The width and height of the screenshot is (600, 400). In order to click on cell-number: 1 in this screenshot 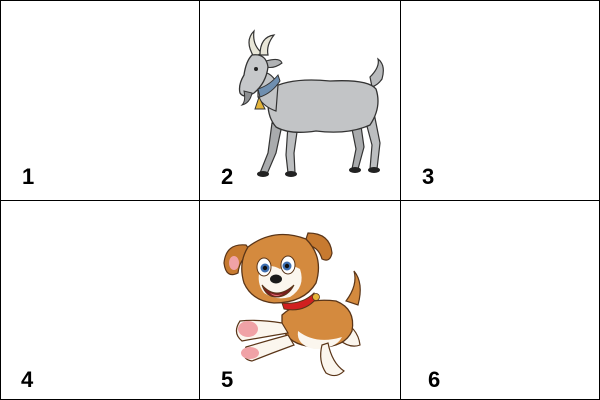, I will do `click(28, 176)`.